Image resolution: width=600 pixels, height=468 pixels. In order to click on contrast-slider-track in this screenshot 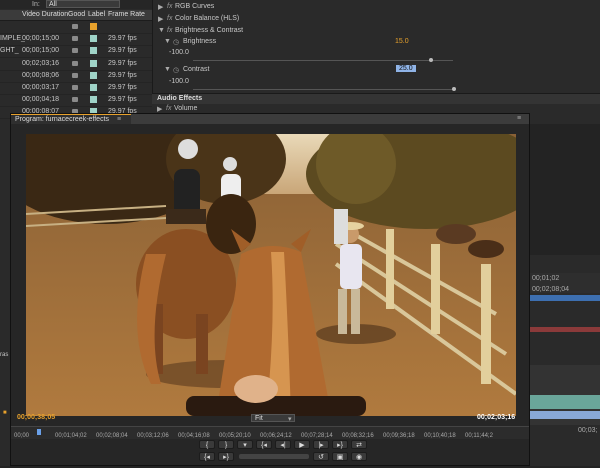, I will do `click(323, 89)`.